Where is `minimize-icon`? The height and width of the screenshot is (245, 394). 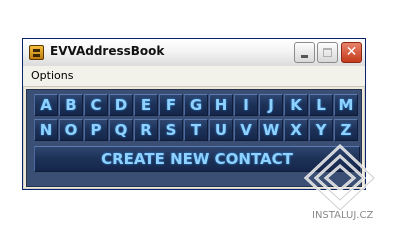
minimize-icon is located at coordinates (304, 56).